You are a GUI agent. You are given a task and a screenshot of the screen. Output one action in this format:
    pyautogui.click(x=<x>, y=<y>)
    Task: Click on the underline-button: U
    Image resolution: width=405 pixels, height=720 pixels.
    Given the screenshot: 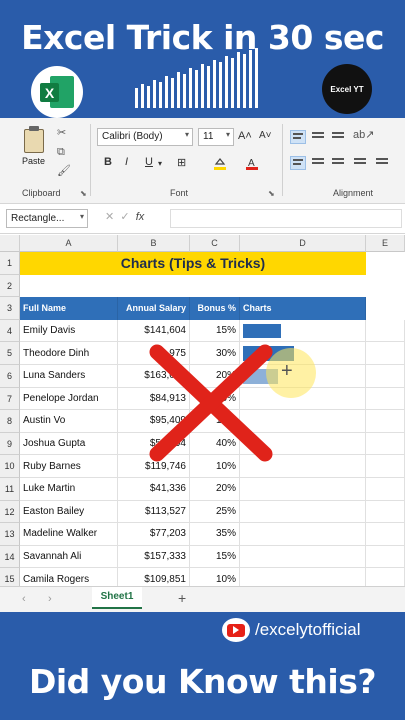 What is the action you would take?
    pyautogui.click(x=149, y=162)
    